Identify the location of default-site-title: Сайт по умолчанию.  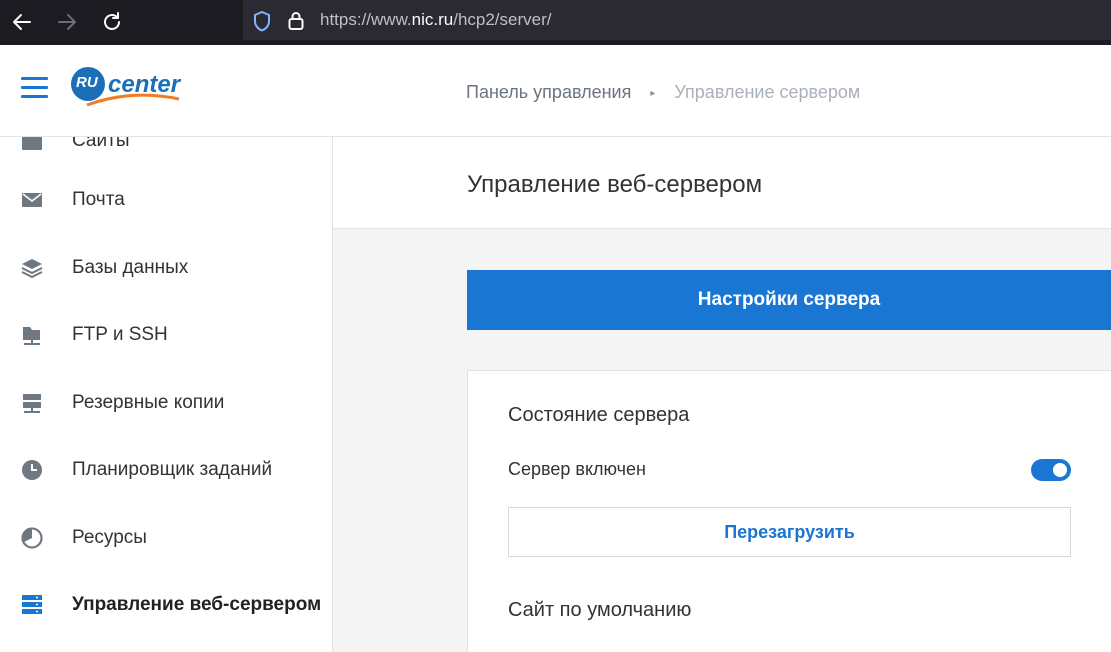
(600, 610).